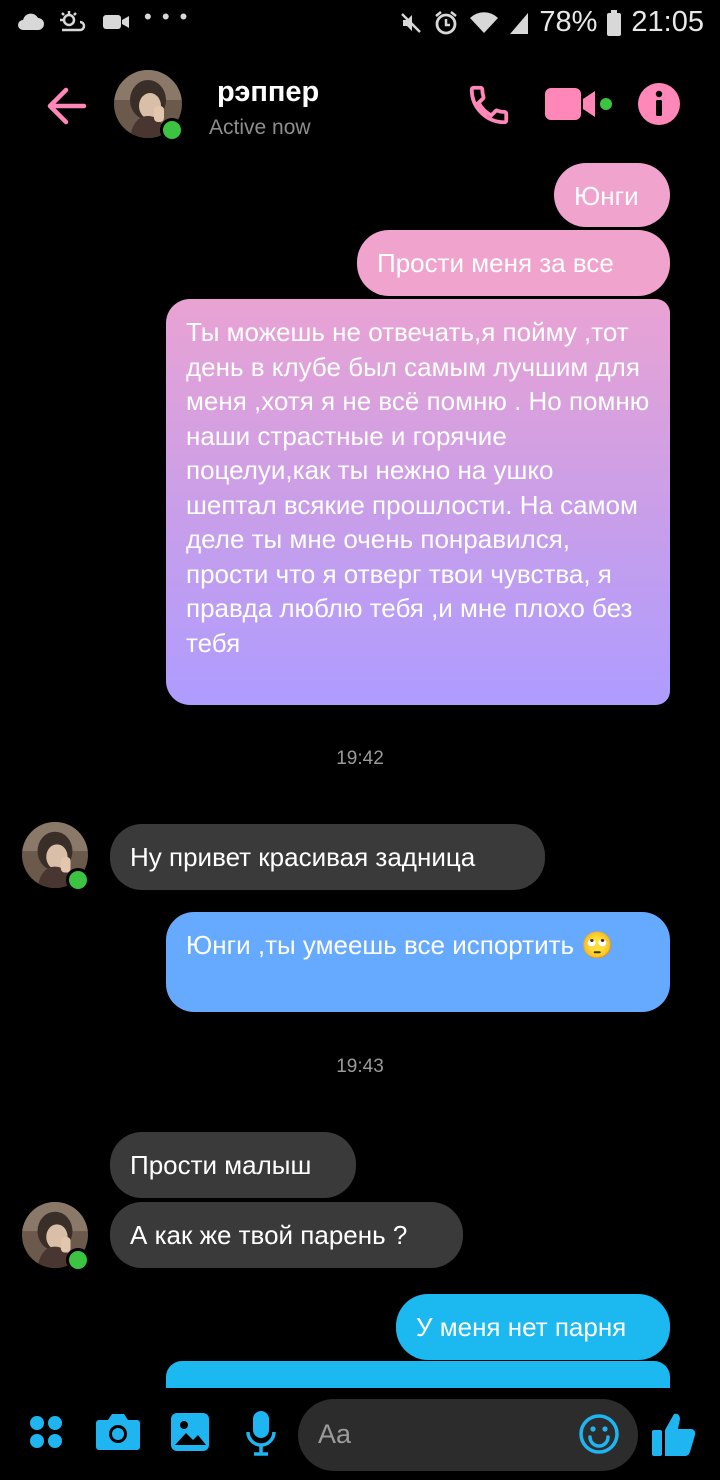 The height and width of the screenshot is (1480, 720). I want to click on clock: 21:05, so click(667, 22).